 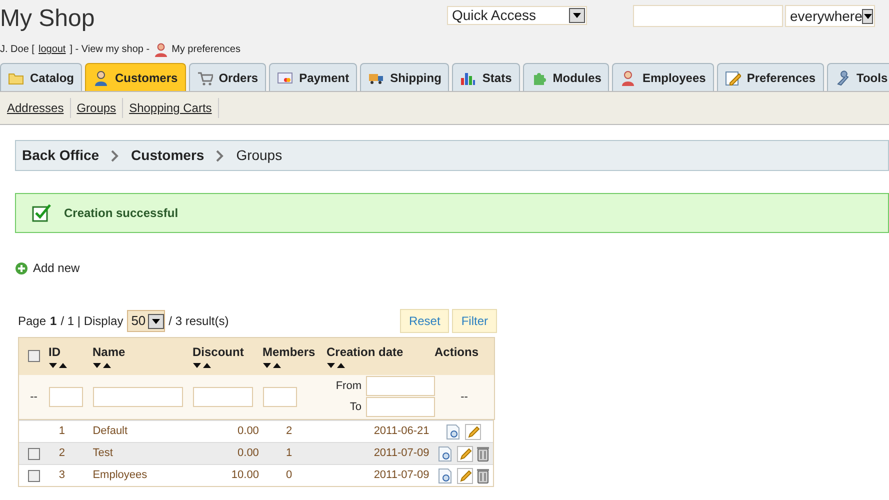 I want to click on breadcrumb-item: Customers, so click(x=167, y=155).